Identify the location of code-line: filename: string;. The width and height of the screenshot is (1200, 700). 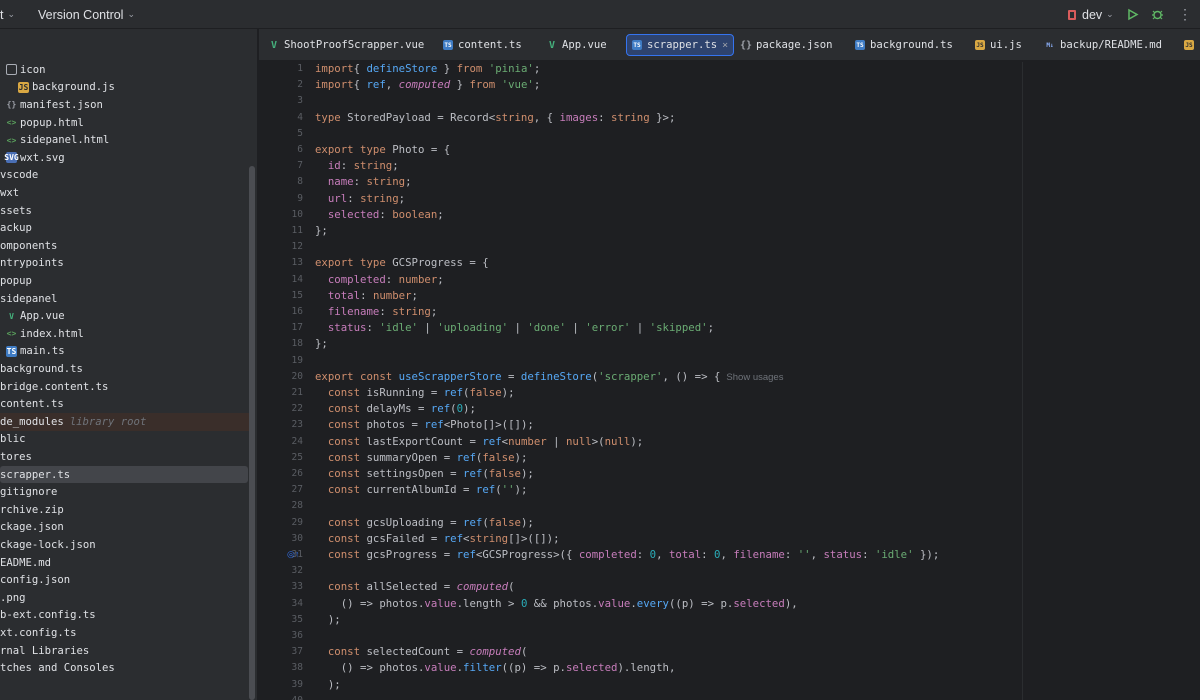
(376, 312).